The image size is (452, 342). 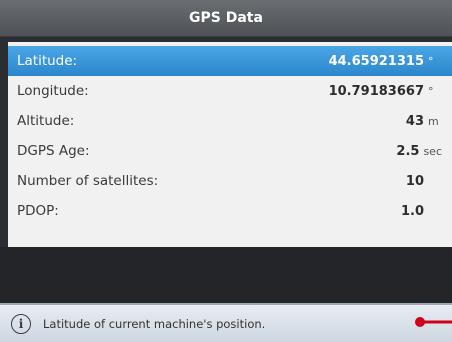 What do you see at coordinates (432, 151) in the screenshot?
I see `dgps-age-unit: sec` at bounding box center [432, 151].